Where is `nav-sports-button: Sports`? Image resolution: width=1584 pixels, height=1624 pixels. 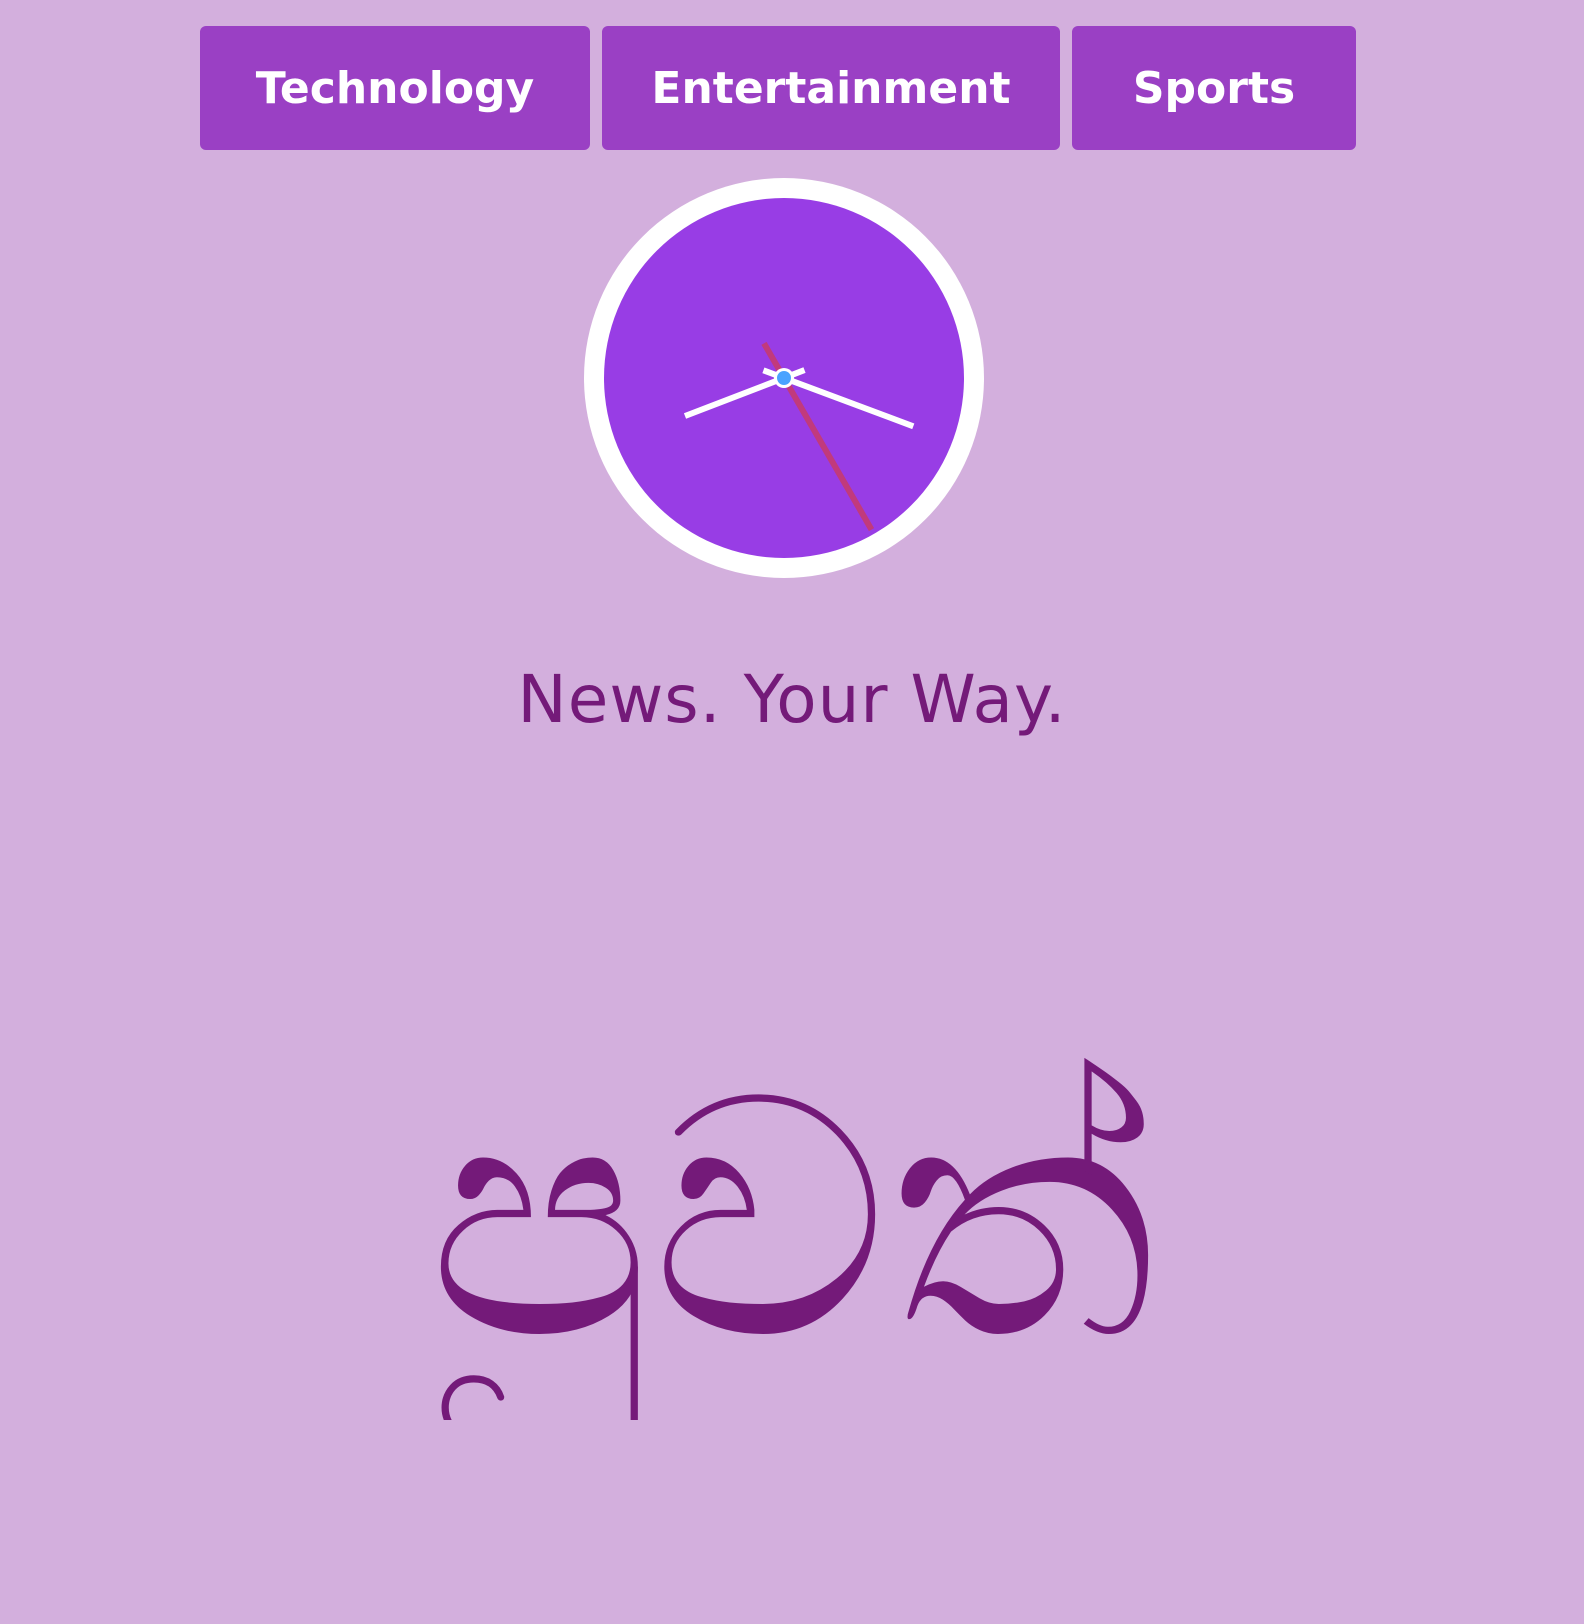 nav-sports-button: Sports is located at coordinates (1214, 88).